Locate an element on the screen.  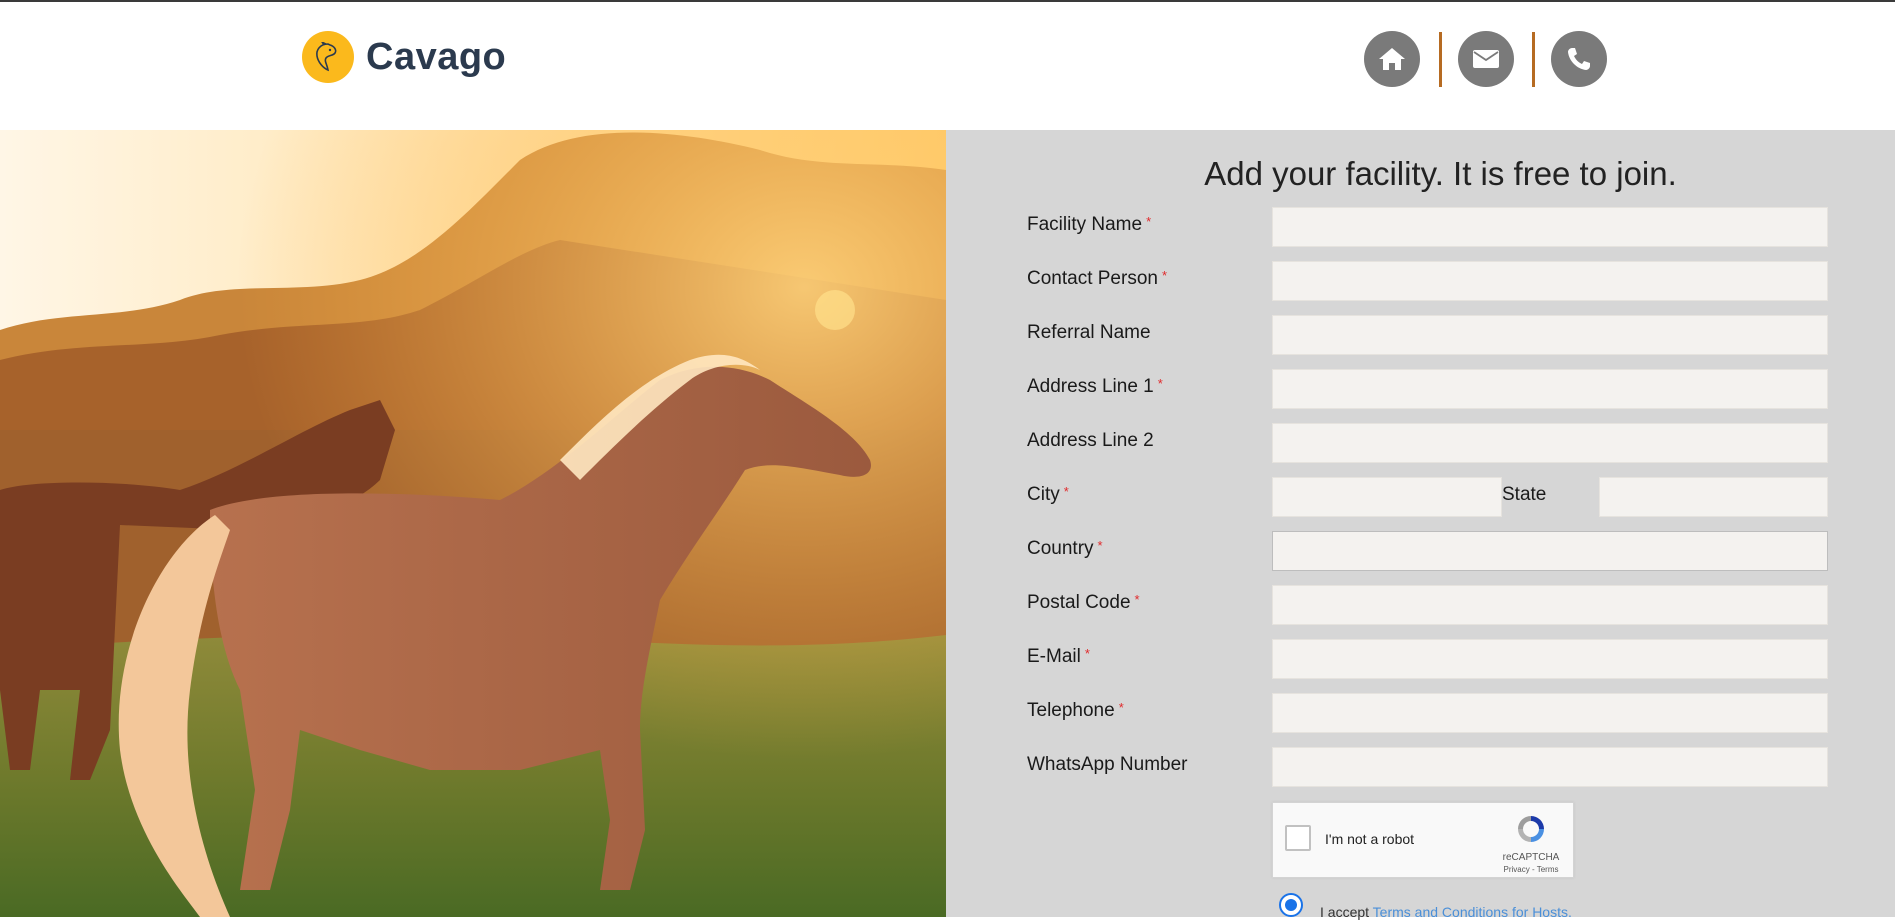
phone-icon is located at coordinates (1579, 59).